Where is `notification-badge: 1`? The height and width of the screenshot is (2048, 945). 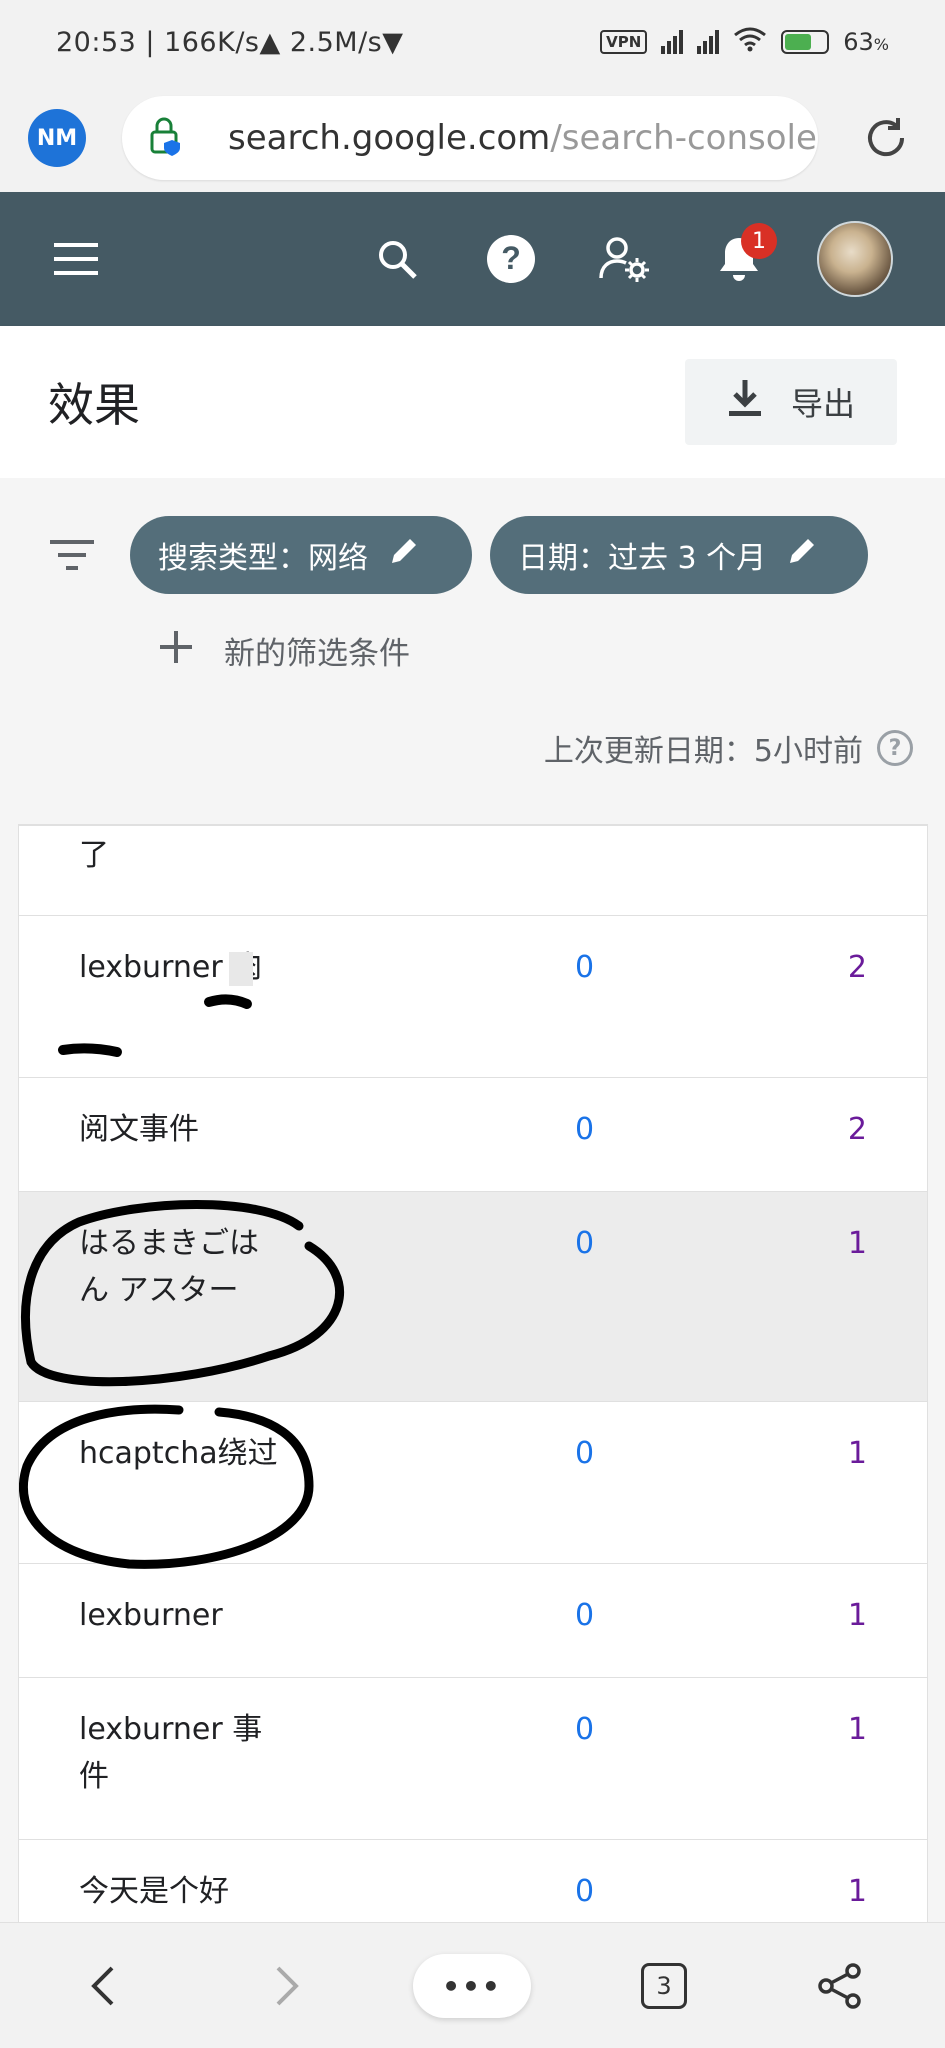 notification-badge: 1 is located at coordinates (759, 241).